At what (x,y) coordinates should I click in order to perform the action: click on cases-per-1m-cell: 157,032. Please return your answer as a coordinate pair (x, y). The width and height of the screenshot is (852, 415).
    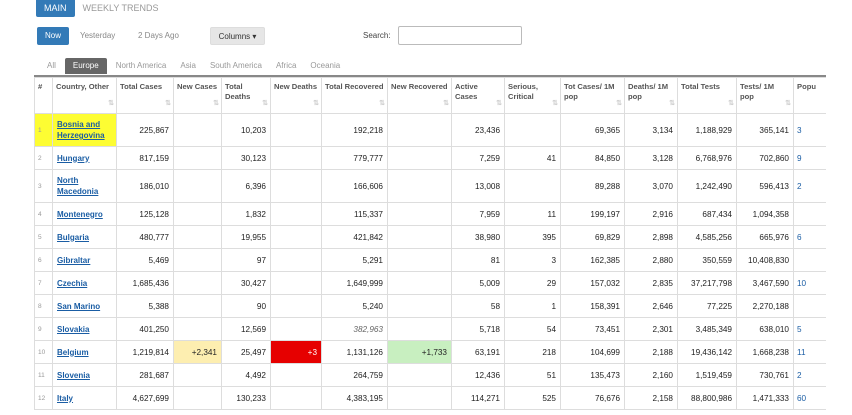
    Looking at the image, I should click on (592, 283).